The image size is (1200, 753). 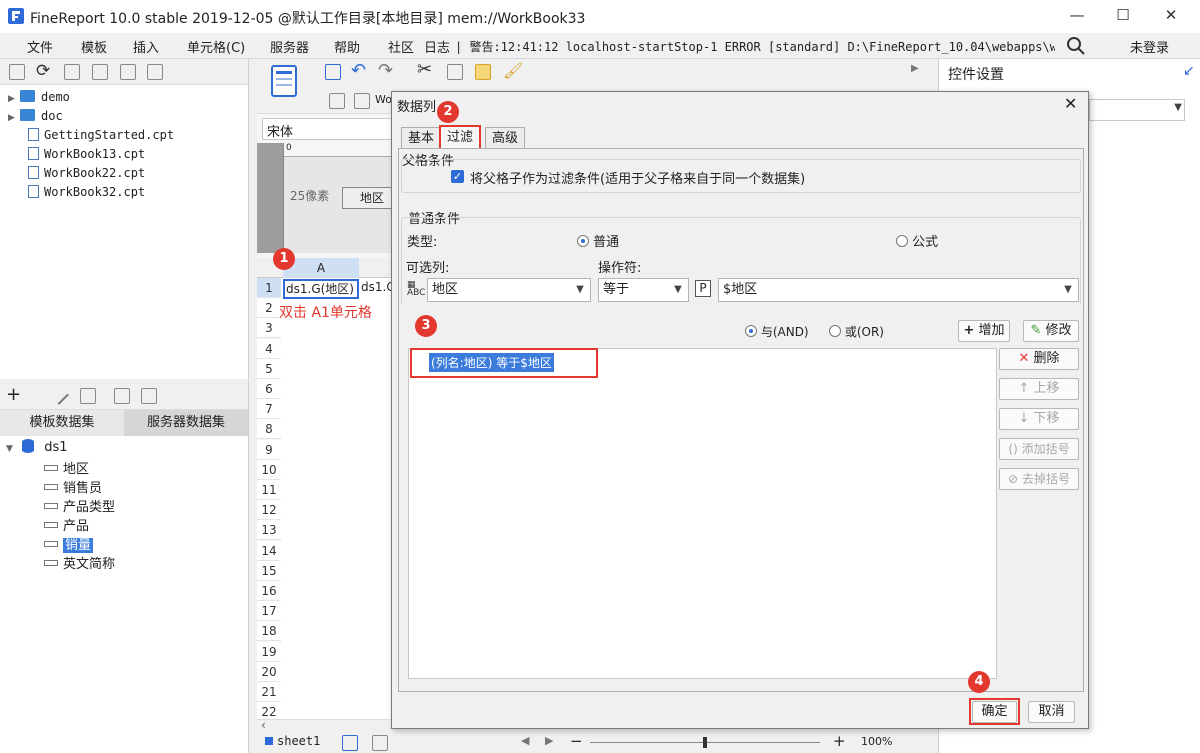 What do you see at coordinates (17, 72) in the screenshot?
I see `new-folder-icon` at bounding box center [17, 72].